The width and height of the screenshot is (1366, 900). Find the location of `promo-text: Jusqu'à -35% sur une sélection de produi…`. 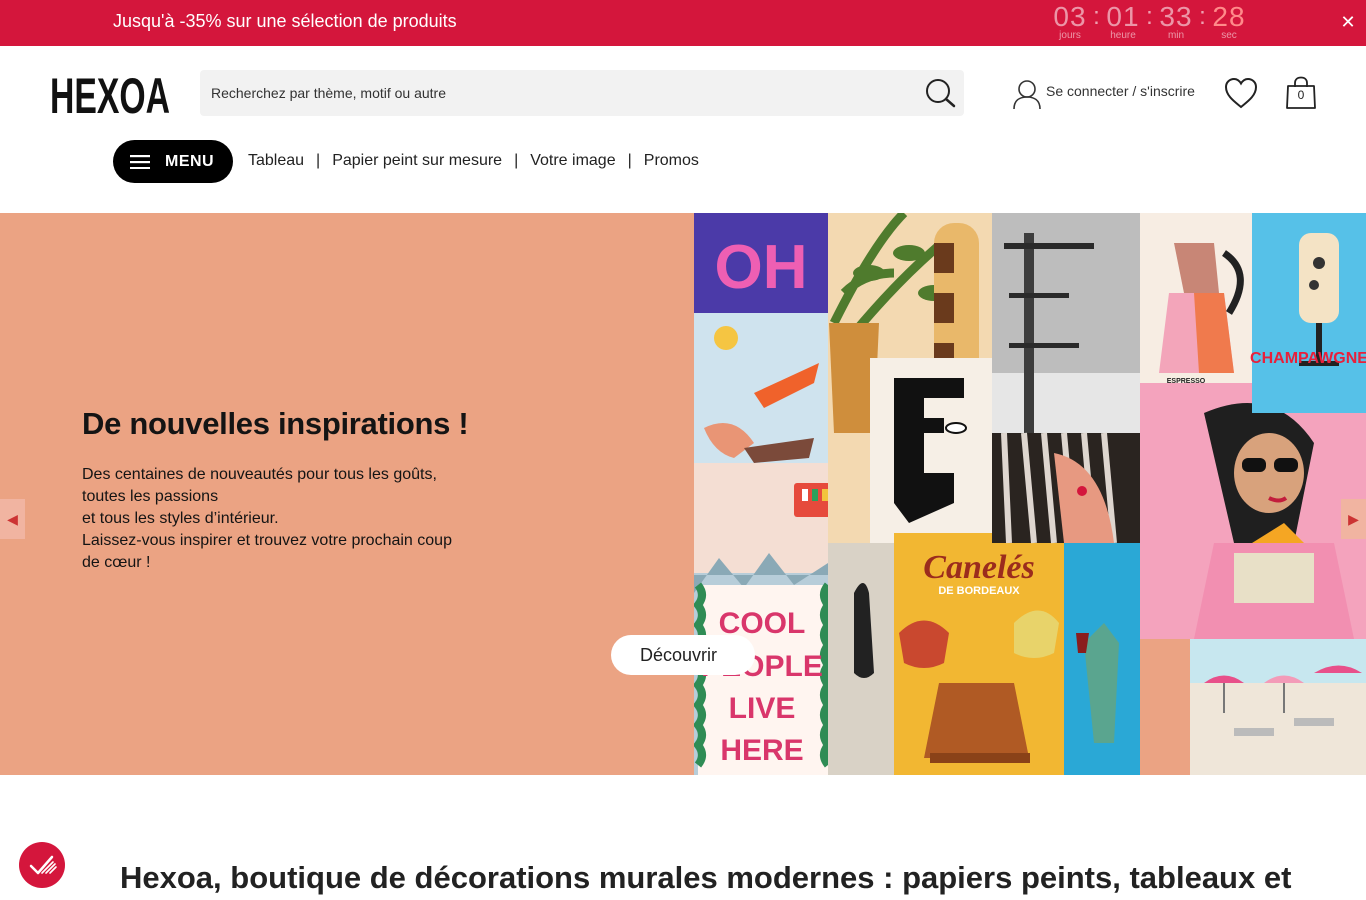

promo-text: Jusqu'à -35% sur une sélection de produi… is located at coordinates (285, 21).